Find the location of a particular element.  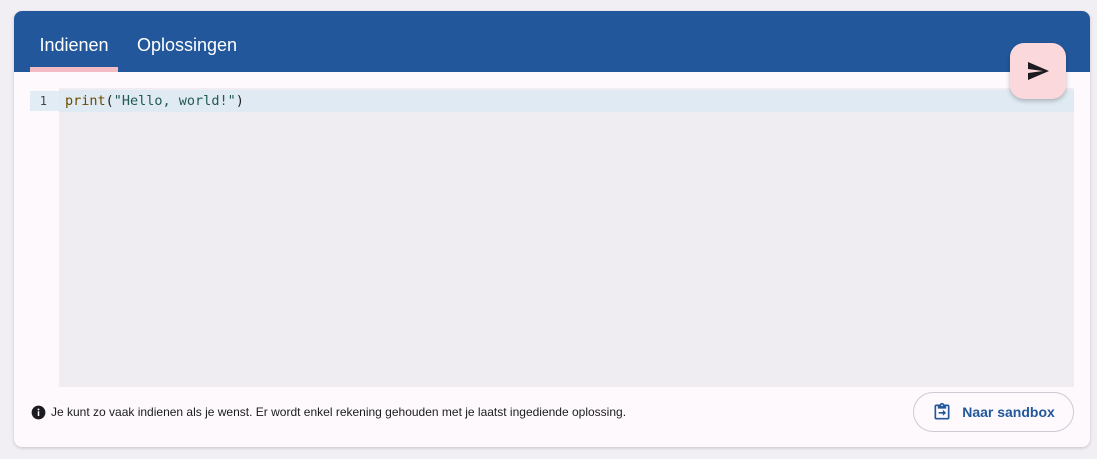

code-token-string: "Hello, world!" is located at coordinates (174, 101).